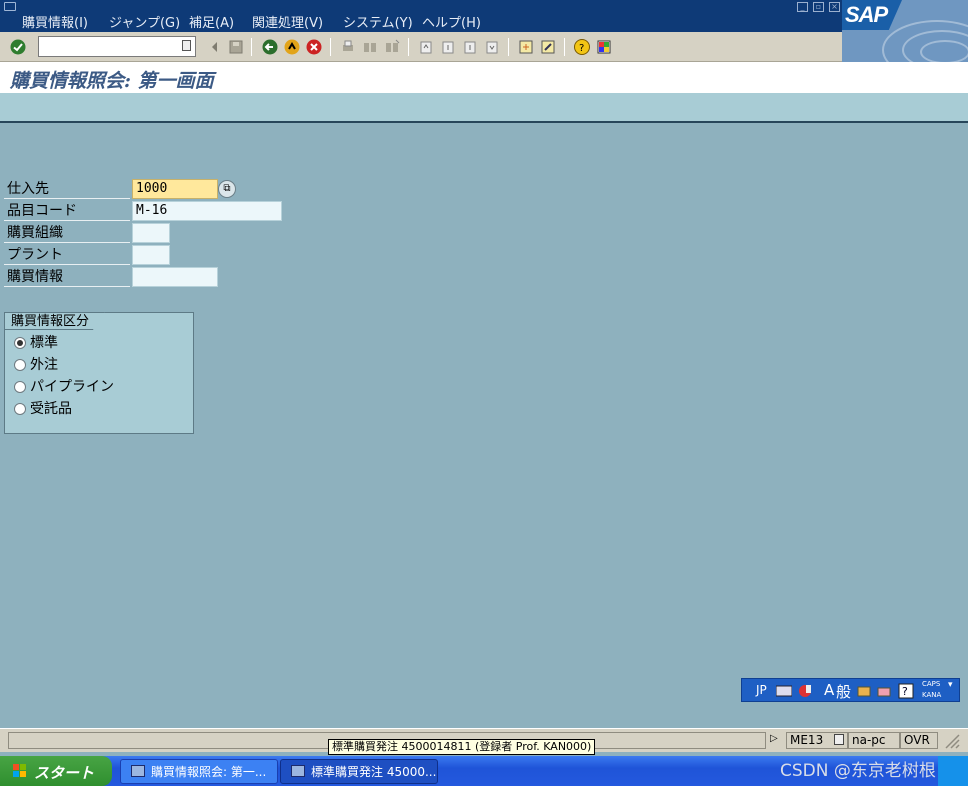 The width and height of the screenshot is (968, 786). Describe the element at coordinates (932, 695) in the screenshot. I see `kana-indicator: KANA` at that location.